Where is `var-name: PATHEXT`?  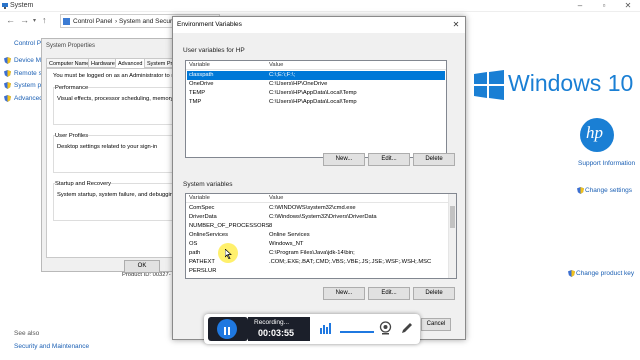
var-name: PATHEXT is located at coordinates (202, 262).